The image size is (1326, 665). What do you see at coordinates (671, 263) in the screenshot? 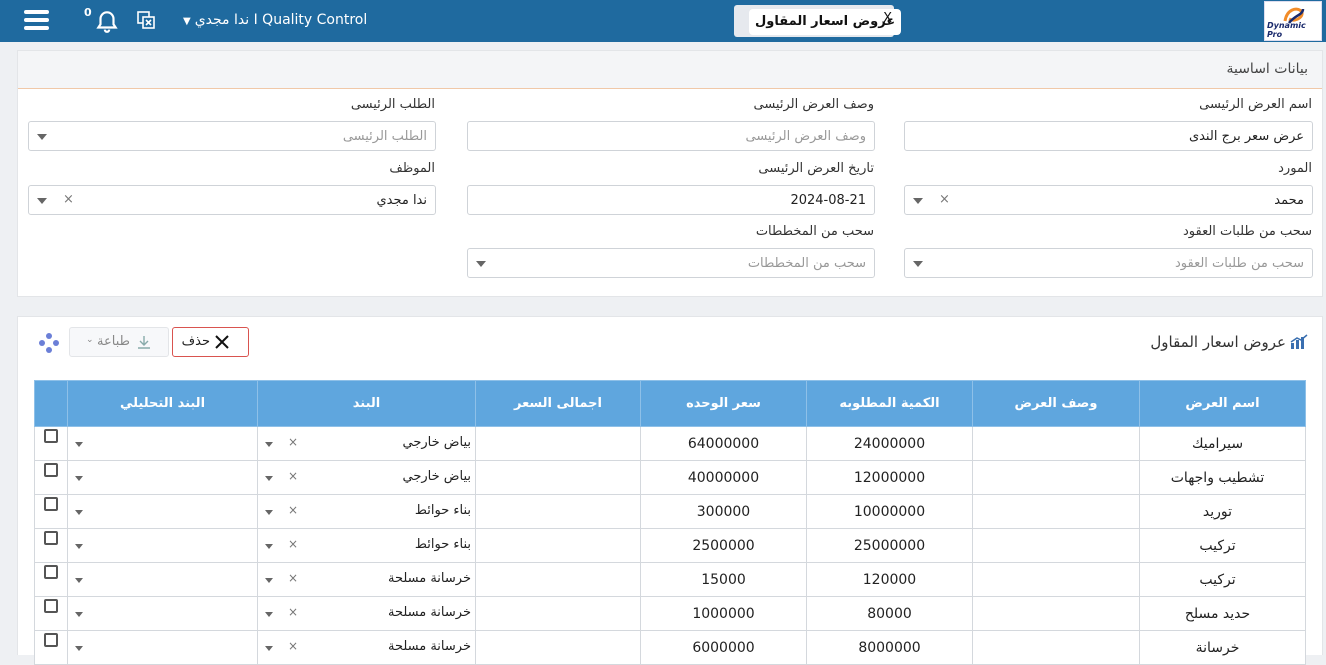
I see `plans-select: سحب من المخططات` at bounding box center [671, 263].